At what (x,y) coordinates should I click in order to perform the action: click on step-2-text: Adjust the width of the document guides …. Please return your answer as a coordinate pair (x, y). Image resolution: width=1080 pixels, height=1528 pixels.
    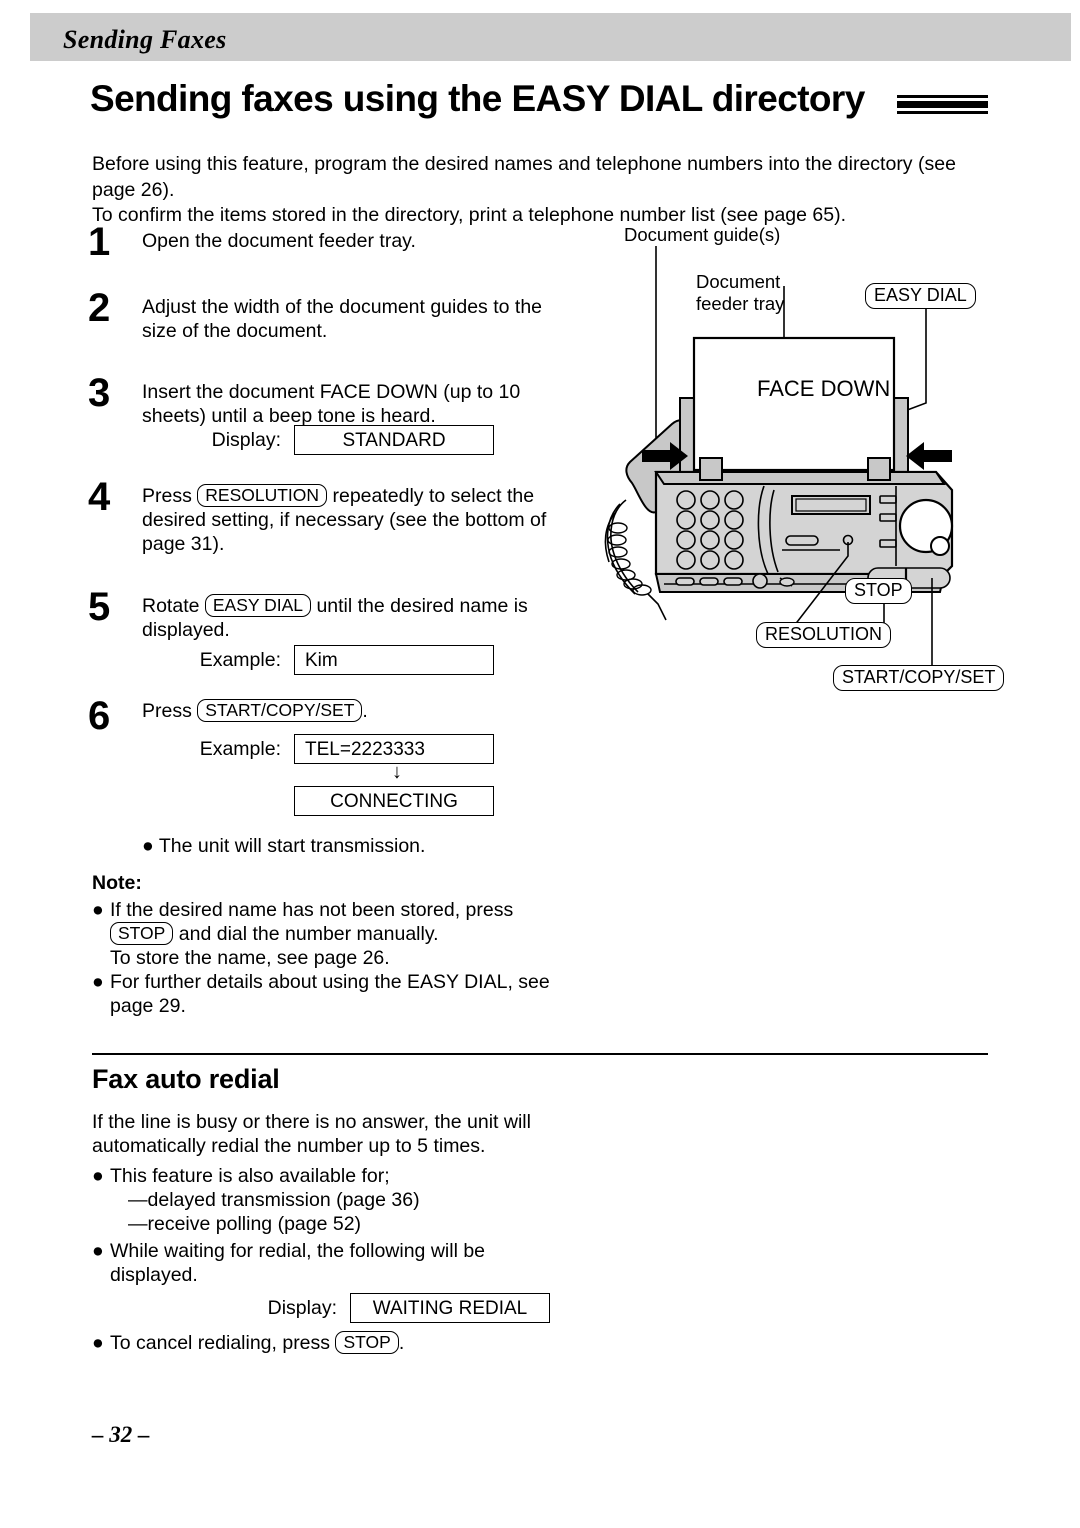
    Looking at the image, I should click on (342, 319).